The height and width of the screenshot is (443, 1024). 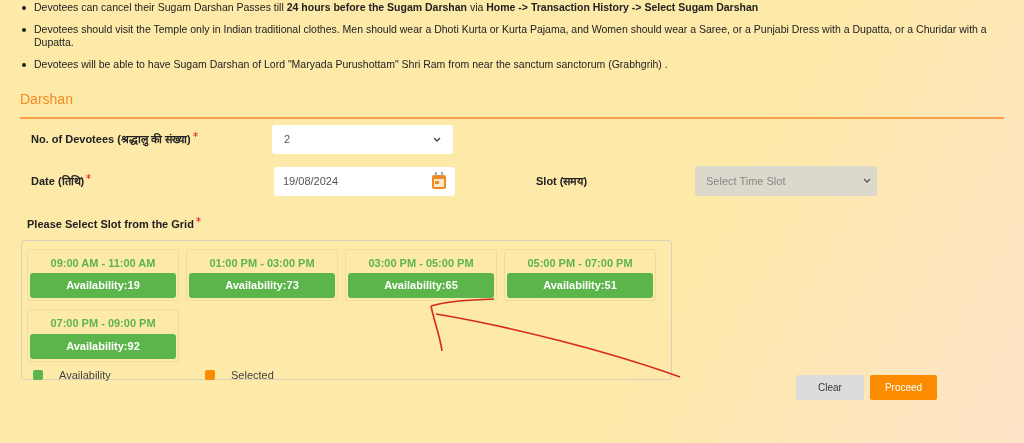 I want to click on slot-time: 07:00 PM - 09:00 PM, so click(x=103, y=323).